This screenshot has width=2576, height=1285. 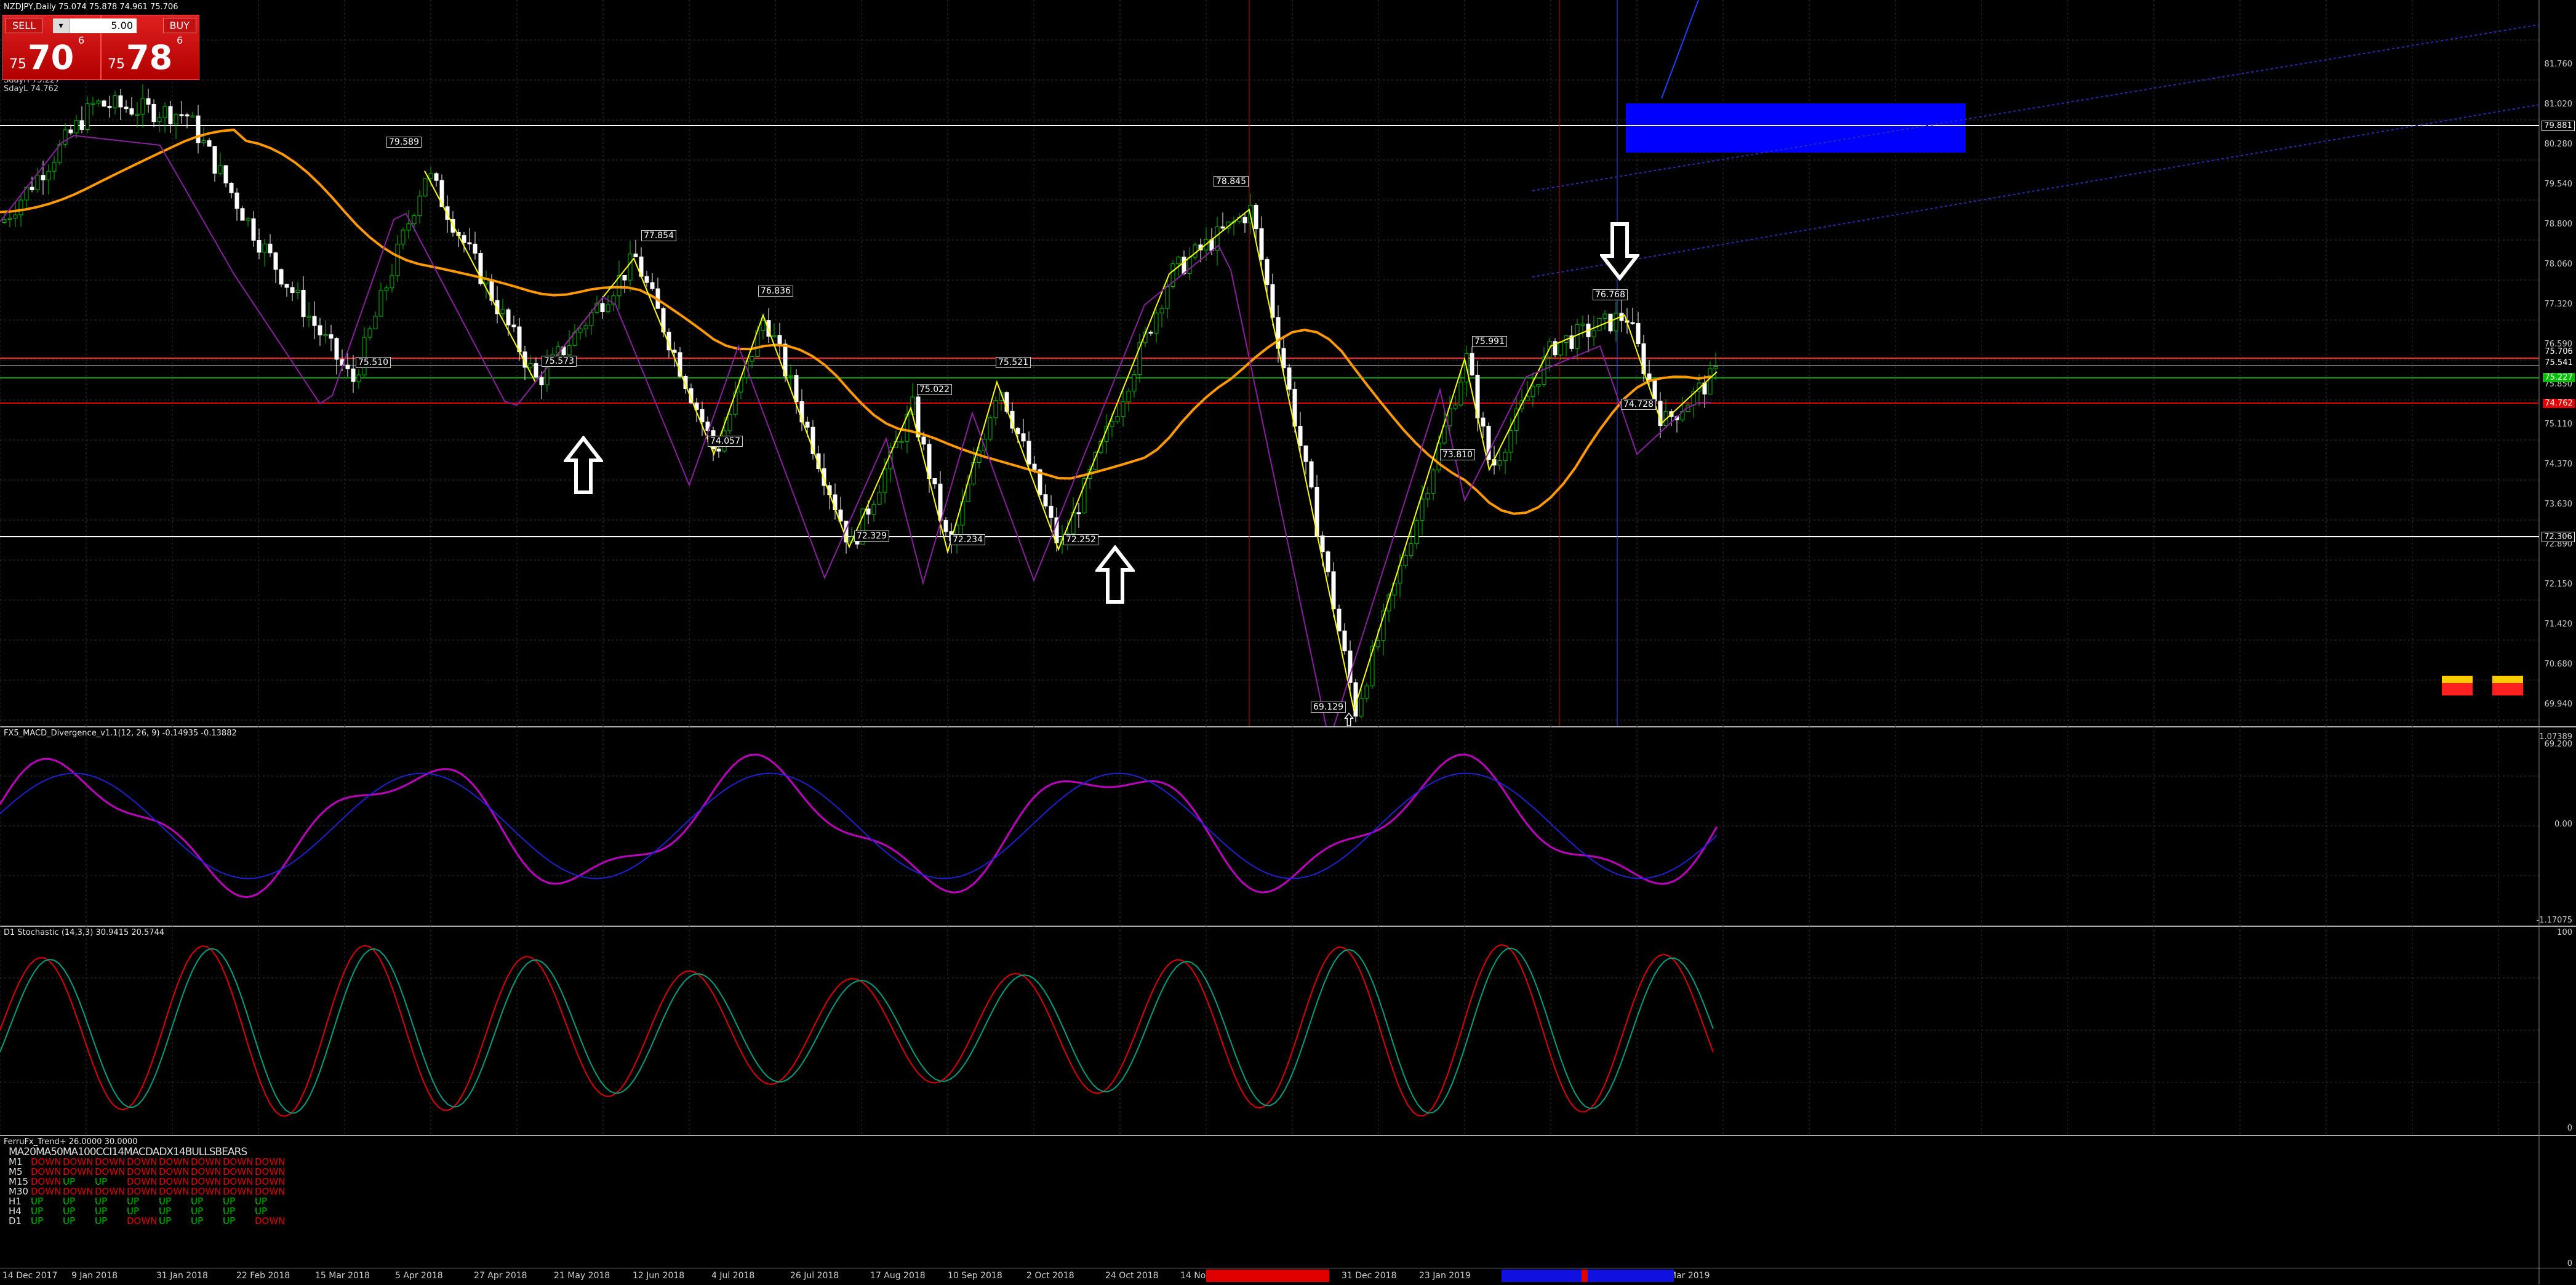 What do you see at coordinates (898, 1276) in the screenshot?
I see `date-axis-label: 17 Aug 2018` at bounding box center [898, 1276].